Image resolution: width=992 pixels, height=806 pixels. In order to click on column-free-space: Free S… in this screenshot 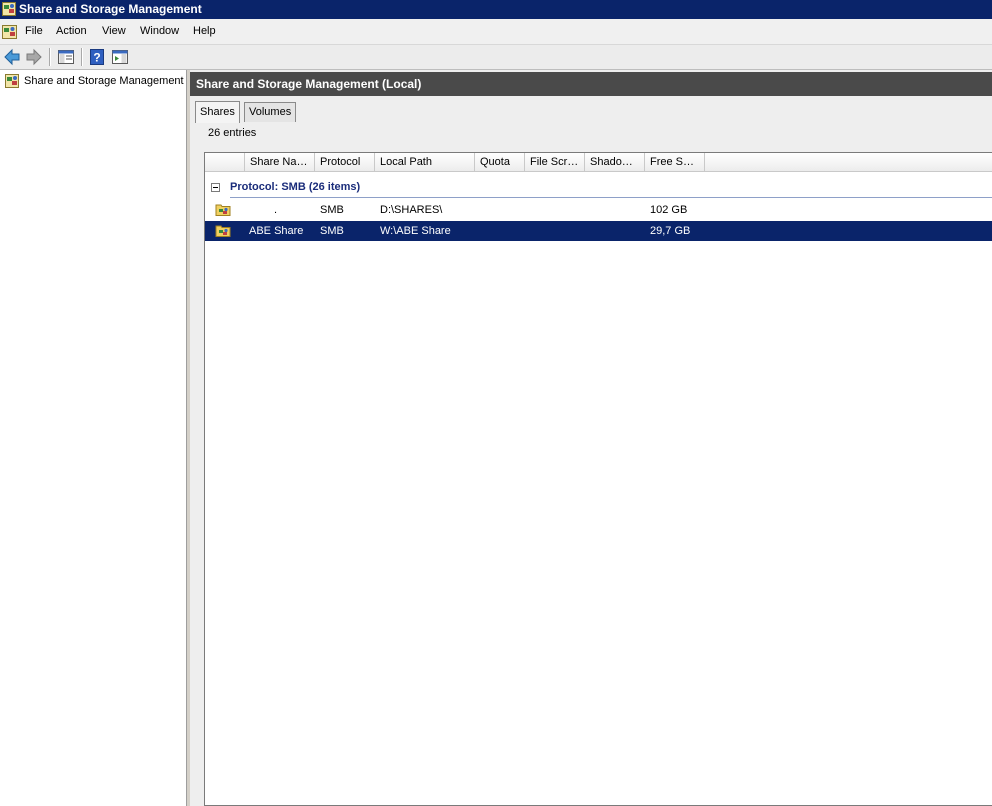, I will do `click(675, 162)`.